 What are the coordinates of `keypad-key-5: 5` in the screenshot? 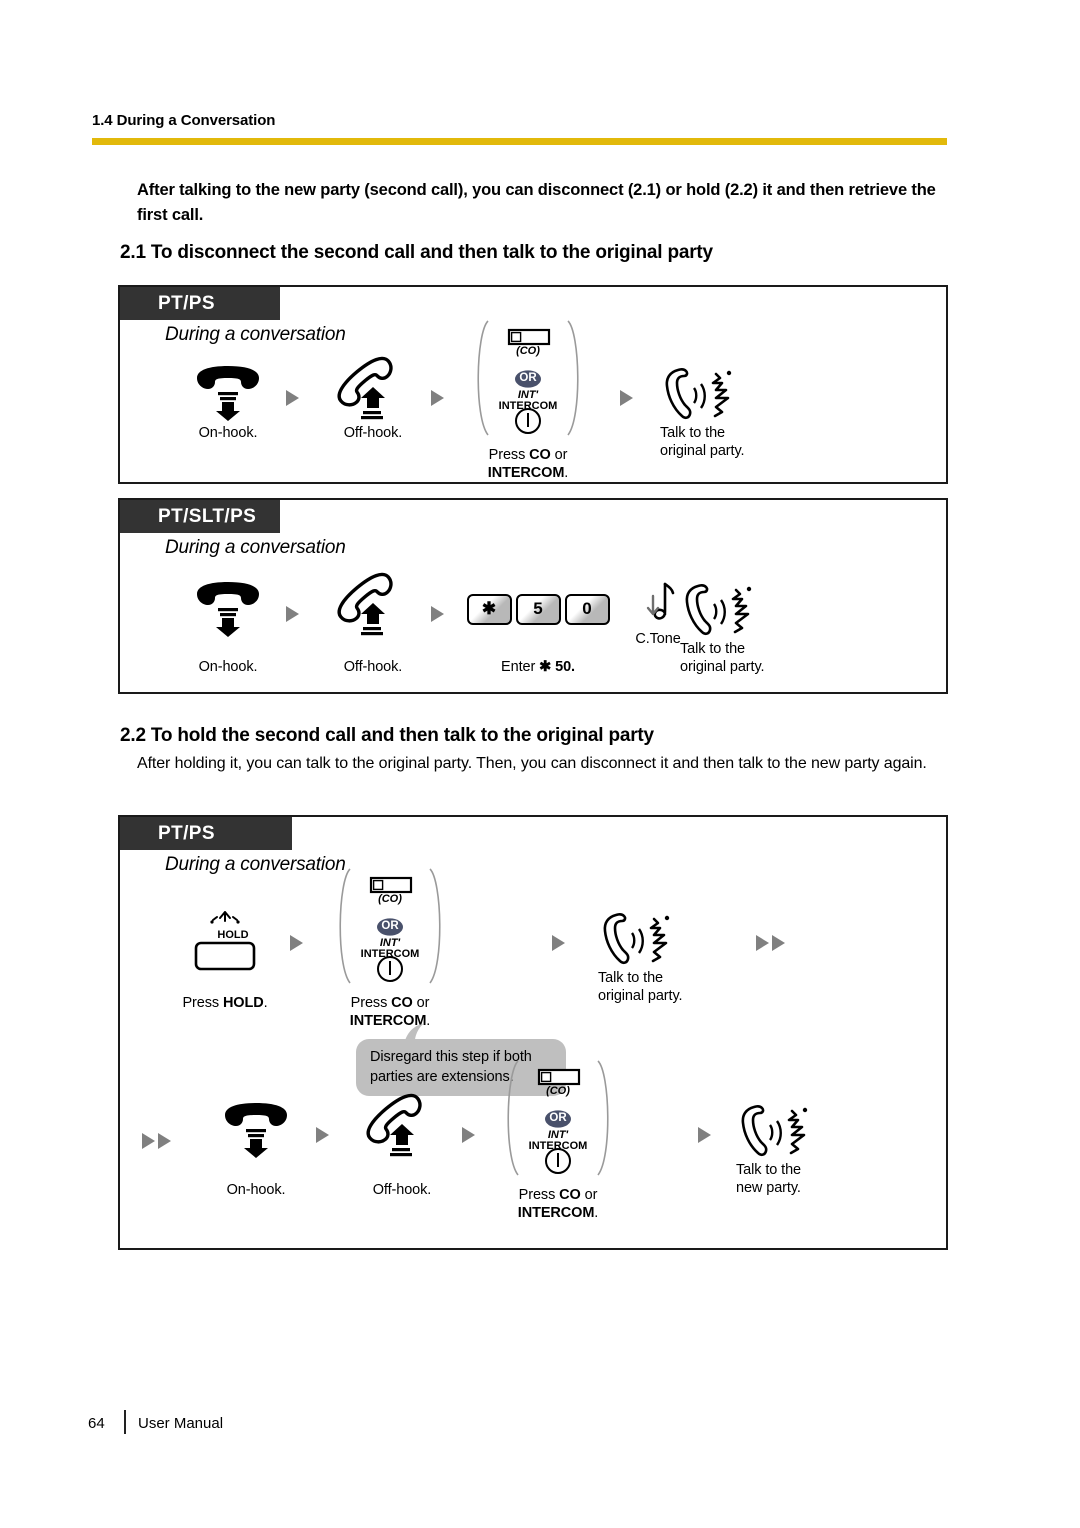 It's located at (538, 609).